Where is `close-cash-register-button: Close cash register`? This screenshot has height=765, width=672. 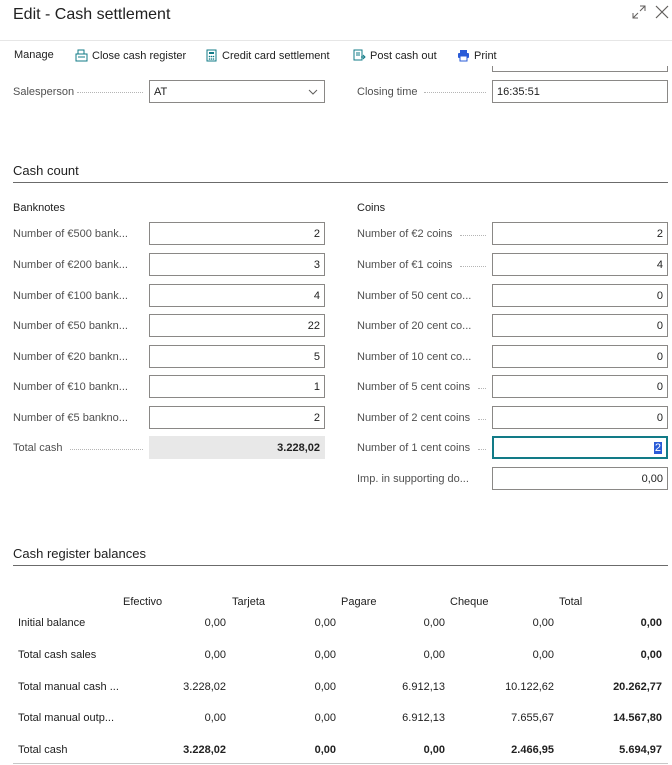 close-cash-register-button: Close cash register is located at coordinates (130, 55).